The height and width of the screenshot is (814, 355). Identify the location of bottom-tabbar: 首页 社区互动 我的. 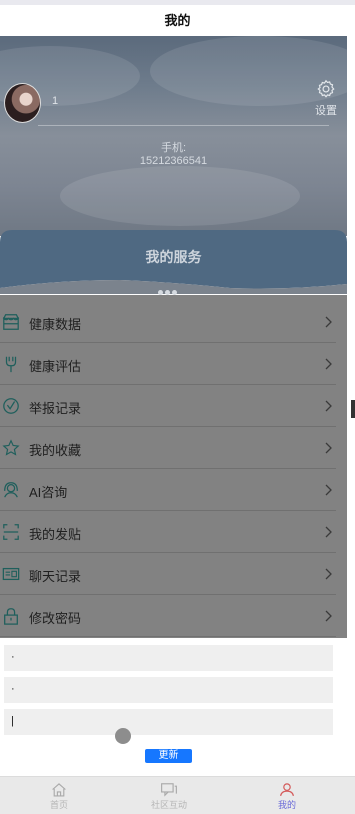
(177, 795).